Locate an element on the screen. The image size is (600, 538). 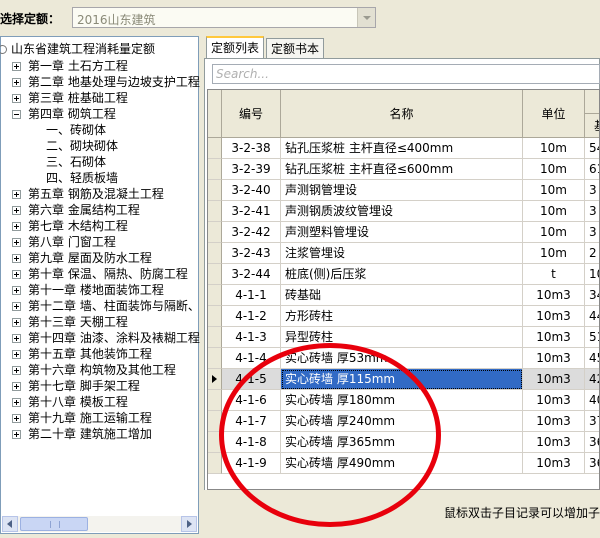
cell-base-price: 3 is located at coordinates (592, 232).